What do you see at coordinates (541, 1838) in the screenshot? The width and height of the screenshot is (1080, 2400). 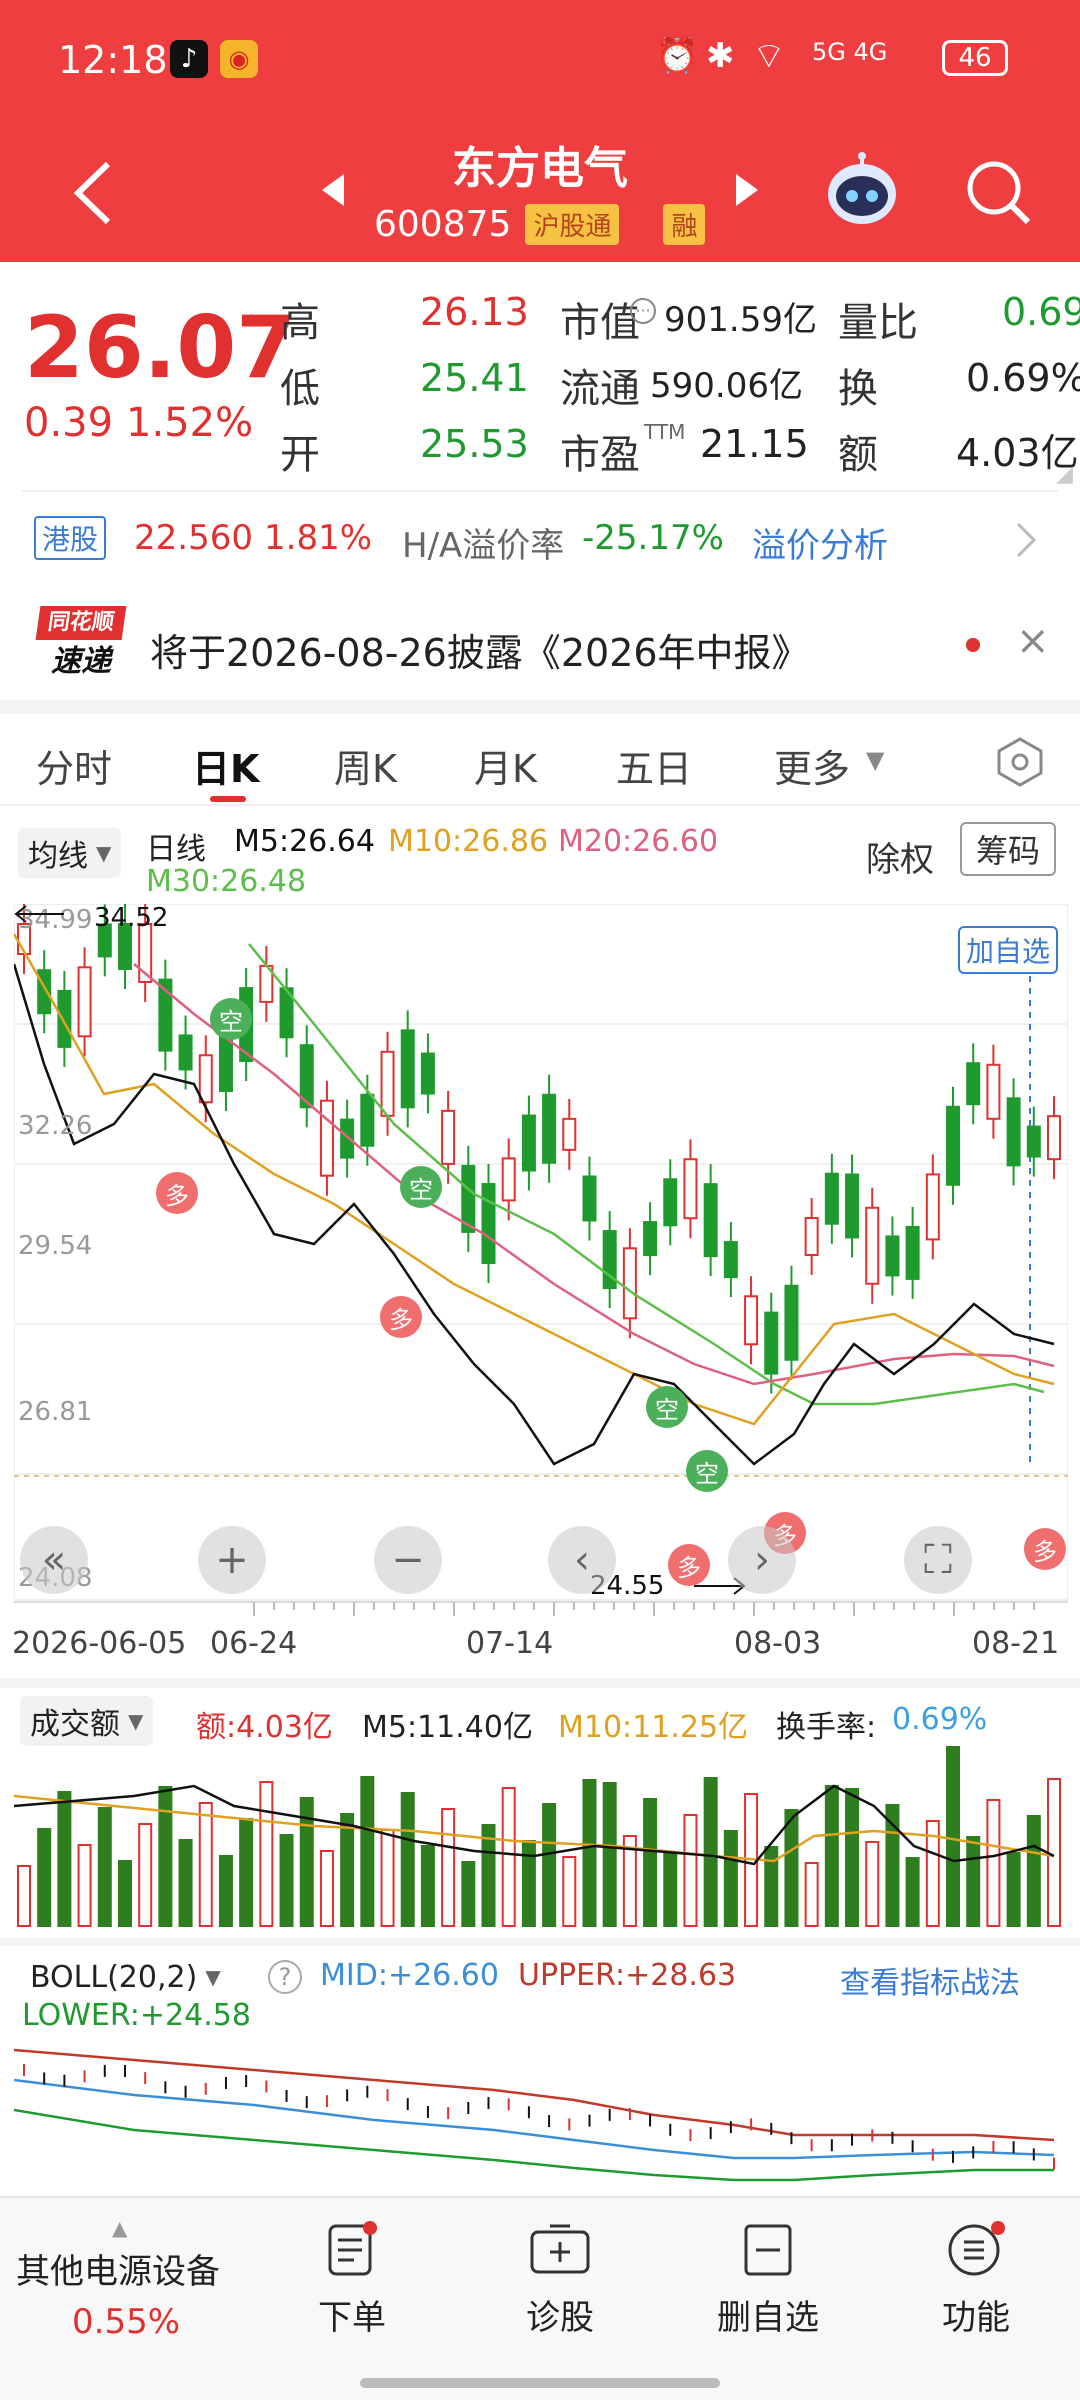 I see `volume-chart` at bounding box center [541, 1838].